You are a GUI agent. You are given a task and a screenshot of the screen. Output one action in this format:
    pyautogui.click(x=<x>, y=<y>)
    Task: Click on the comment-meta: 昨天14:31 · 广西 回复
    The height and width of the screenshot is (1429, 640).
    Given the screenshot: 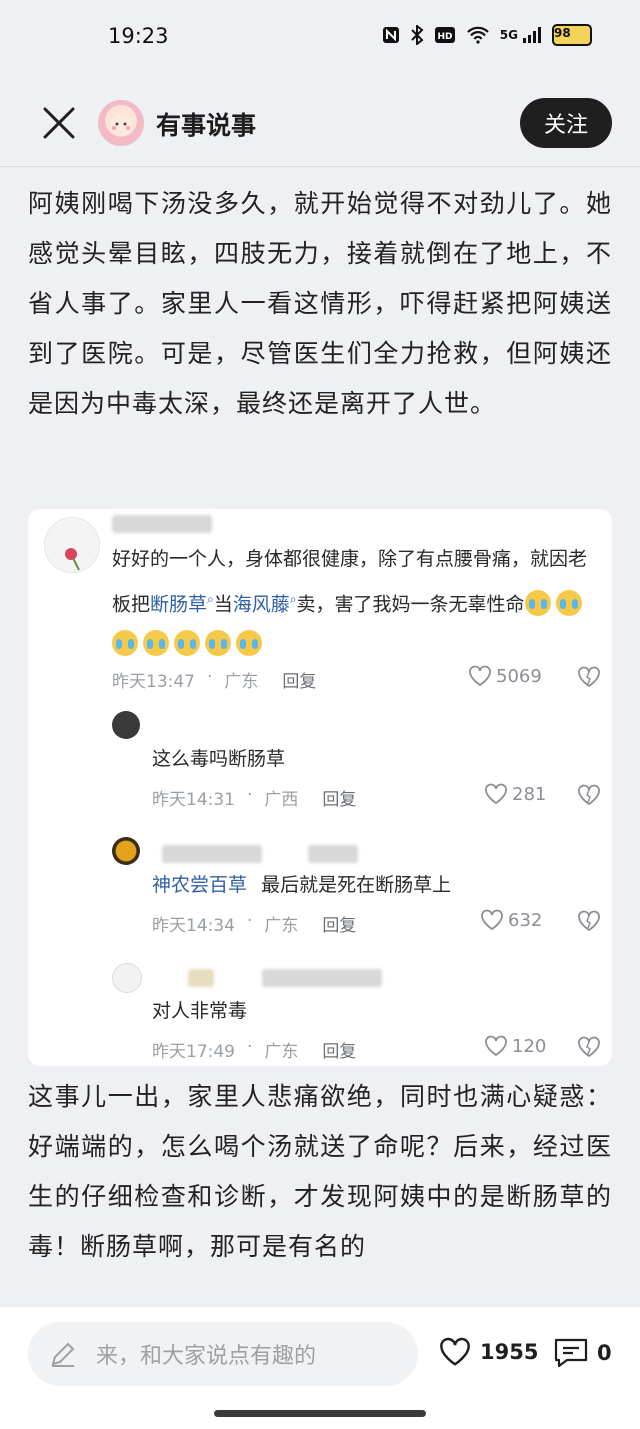 What is the action you would take?
    pyautogui.click(x=254, y=797)
    